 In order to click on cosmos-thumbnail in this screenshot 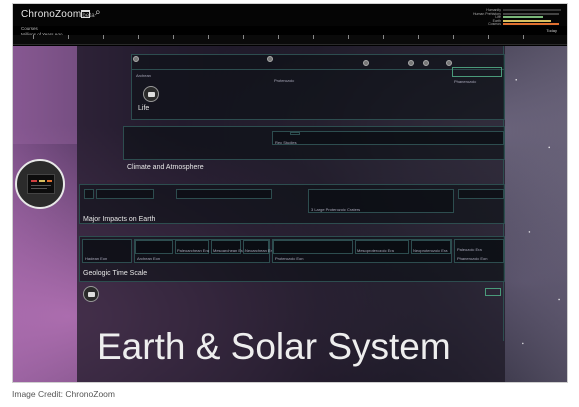, I will do `click(40, 184)`.